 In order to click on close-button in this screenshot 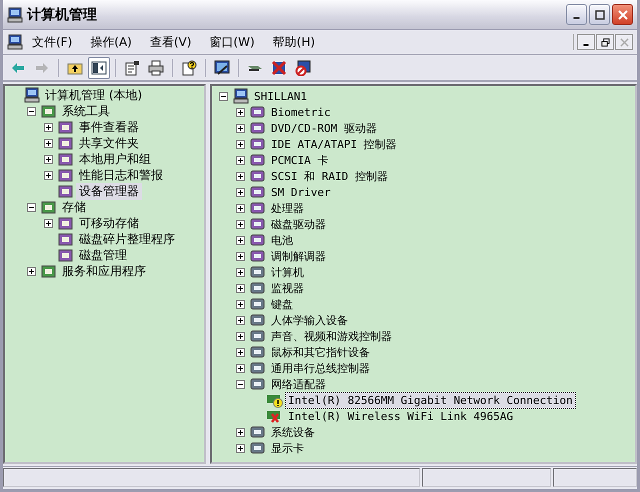, I will do `click(622, 14)`.